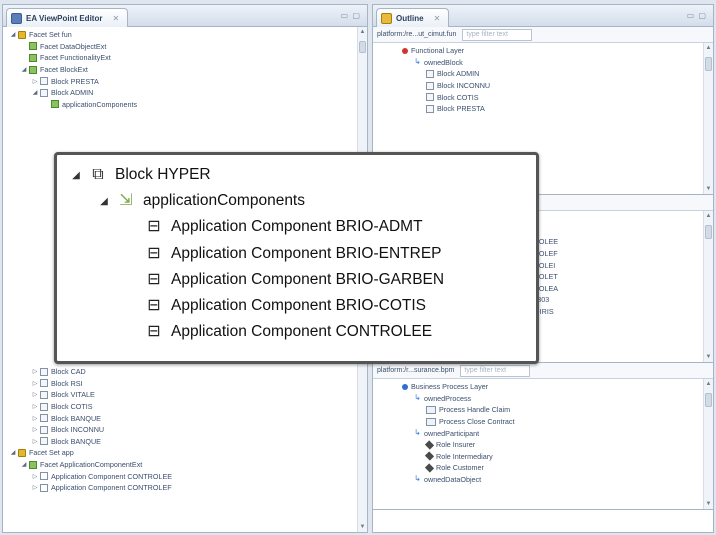  I want to click on tree-item: Block COTIS, so click(550, 97).